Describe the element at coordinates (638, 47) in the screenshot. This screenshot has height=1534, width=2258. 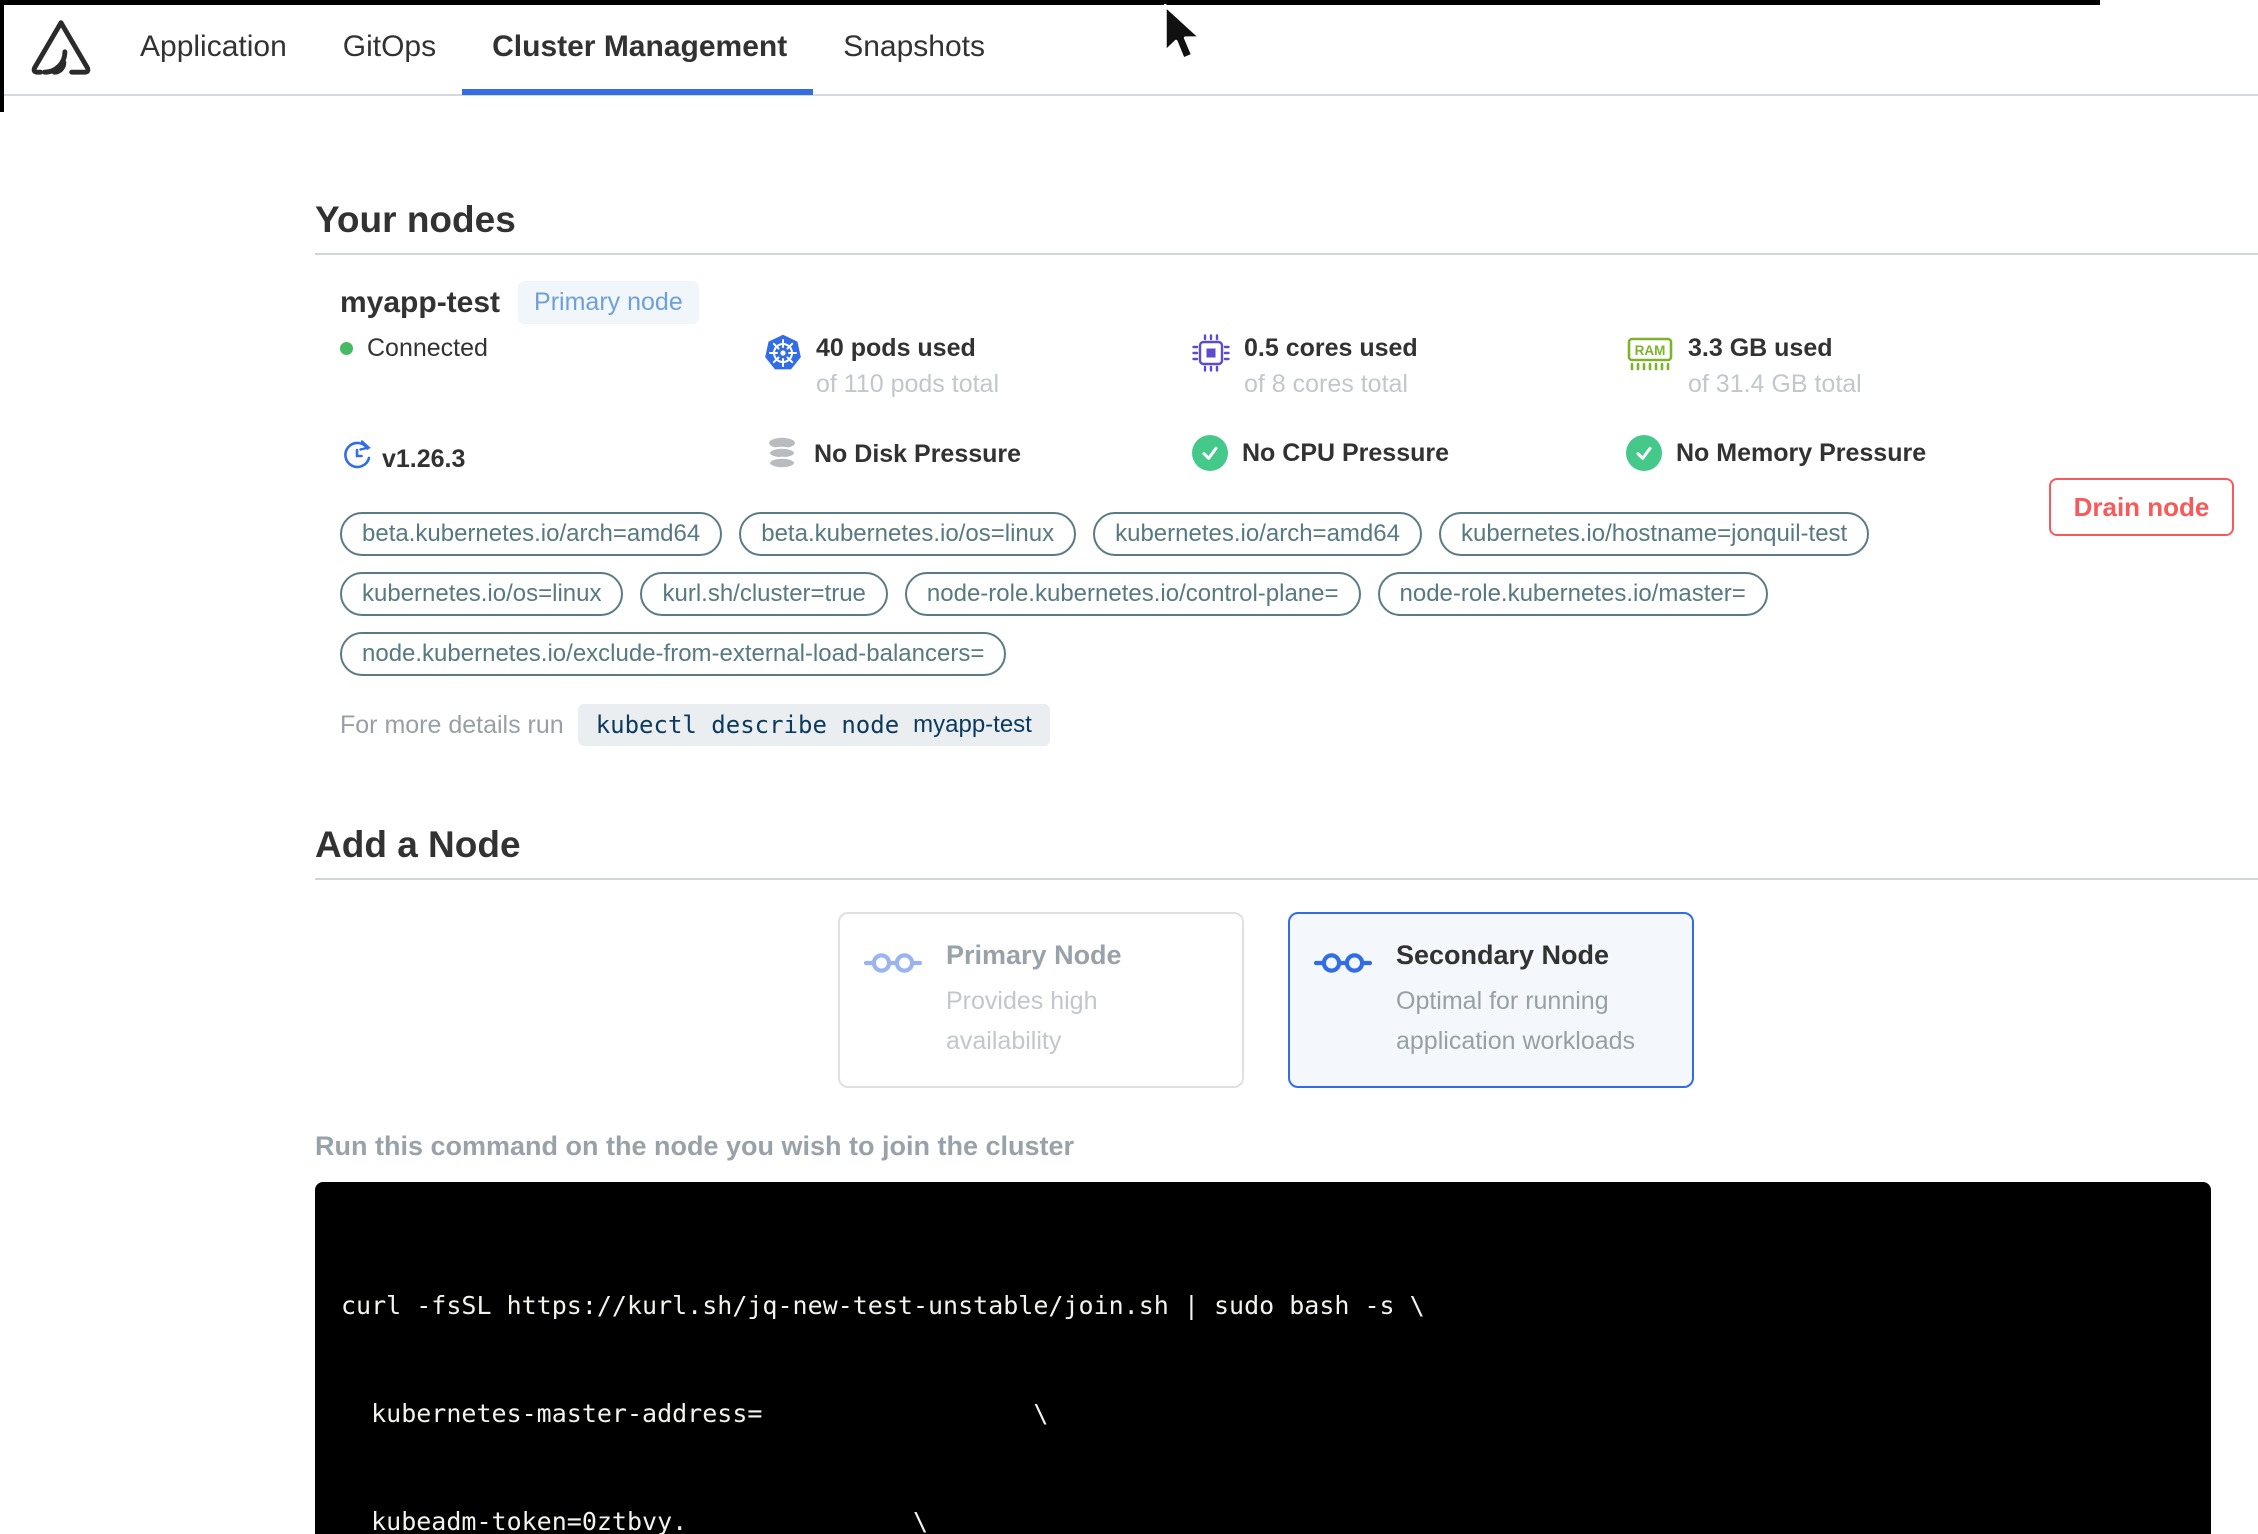
I see `tab-cluster-management: Cluster Management` at that location.